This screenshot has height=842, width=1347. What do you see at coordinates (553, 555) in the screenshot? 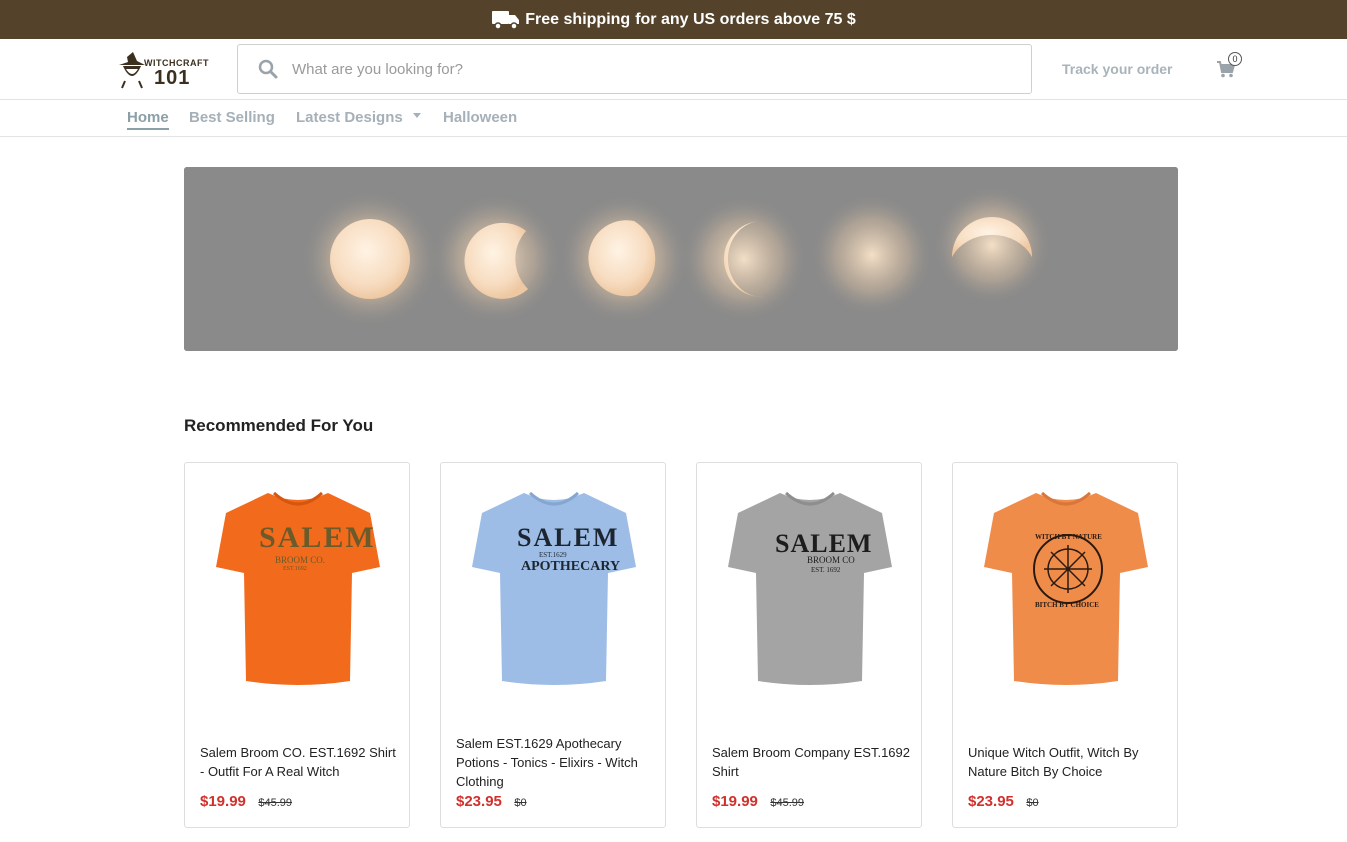
I see `shirt-print-est: EST.1629` at bounding box center [553, 555].